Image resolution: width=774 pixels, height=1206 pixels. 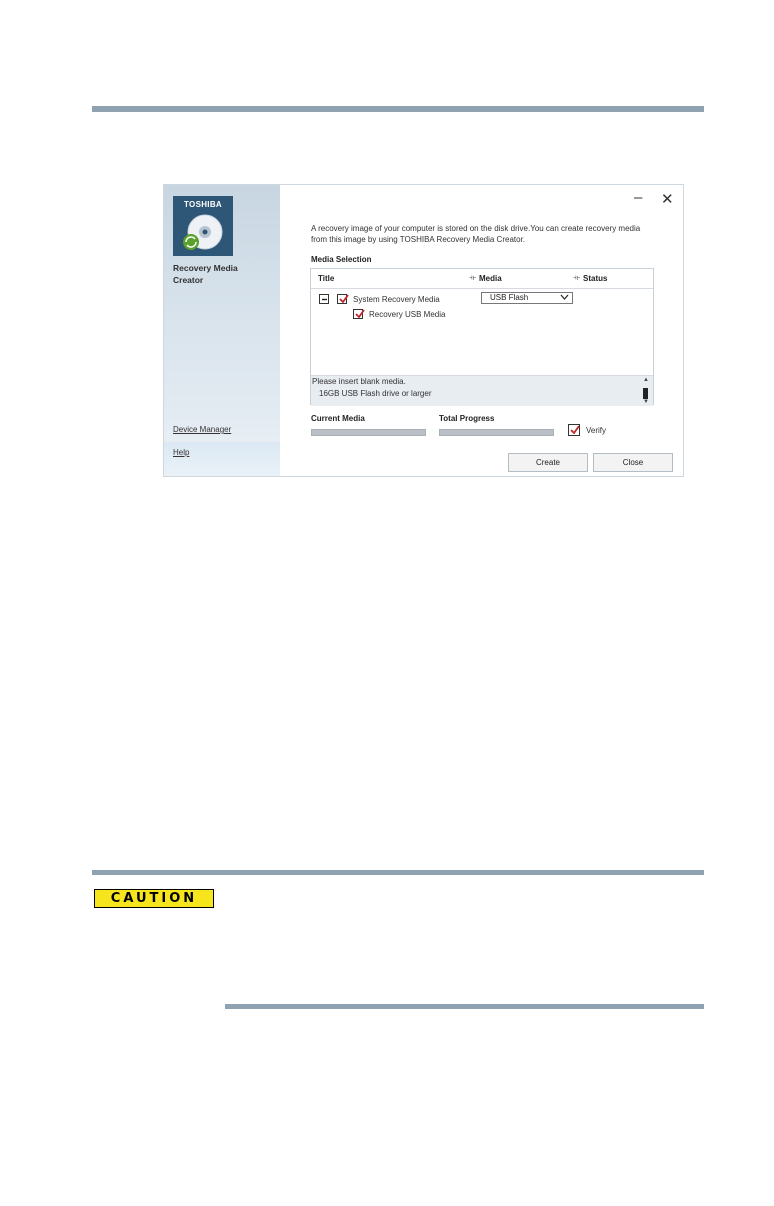 What do you see at coordinates (368, 432) in the screenshot?
I see `current-media-progress-bar` at bounding box center [368, 432].